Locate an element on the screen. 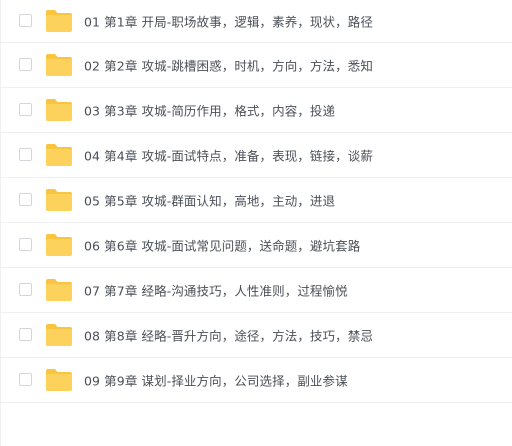 This screenshot has height=446, width=512. file-name: 09 第9章 谋划-择业方向，公司选择，副业参谋 is located at coordinates (216, 380).